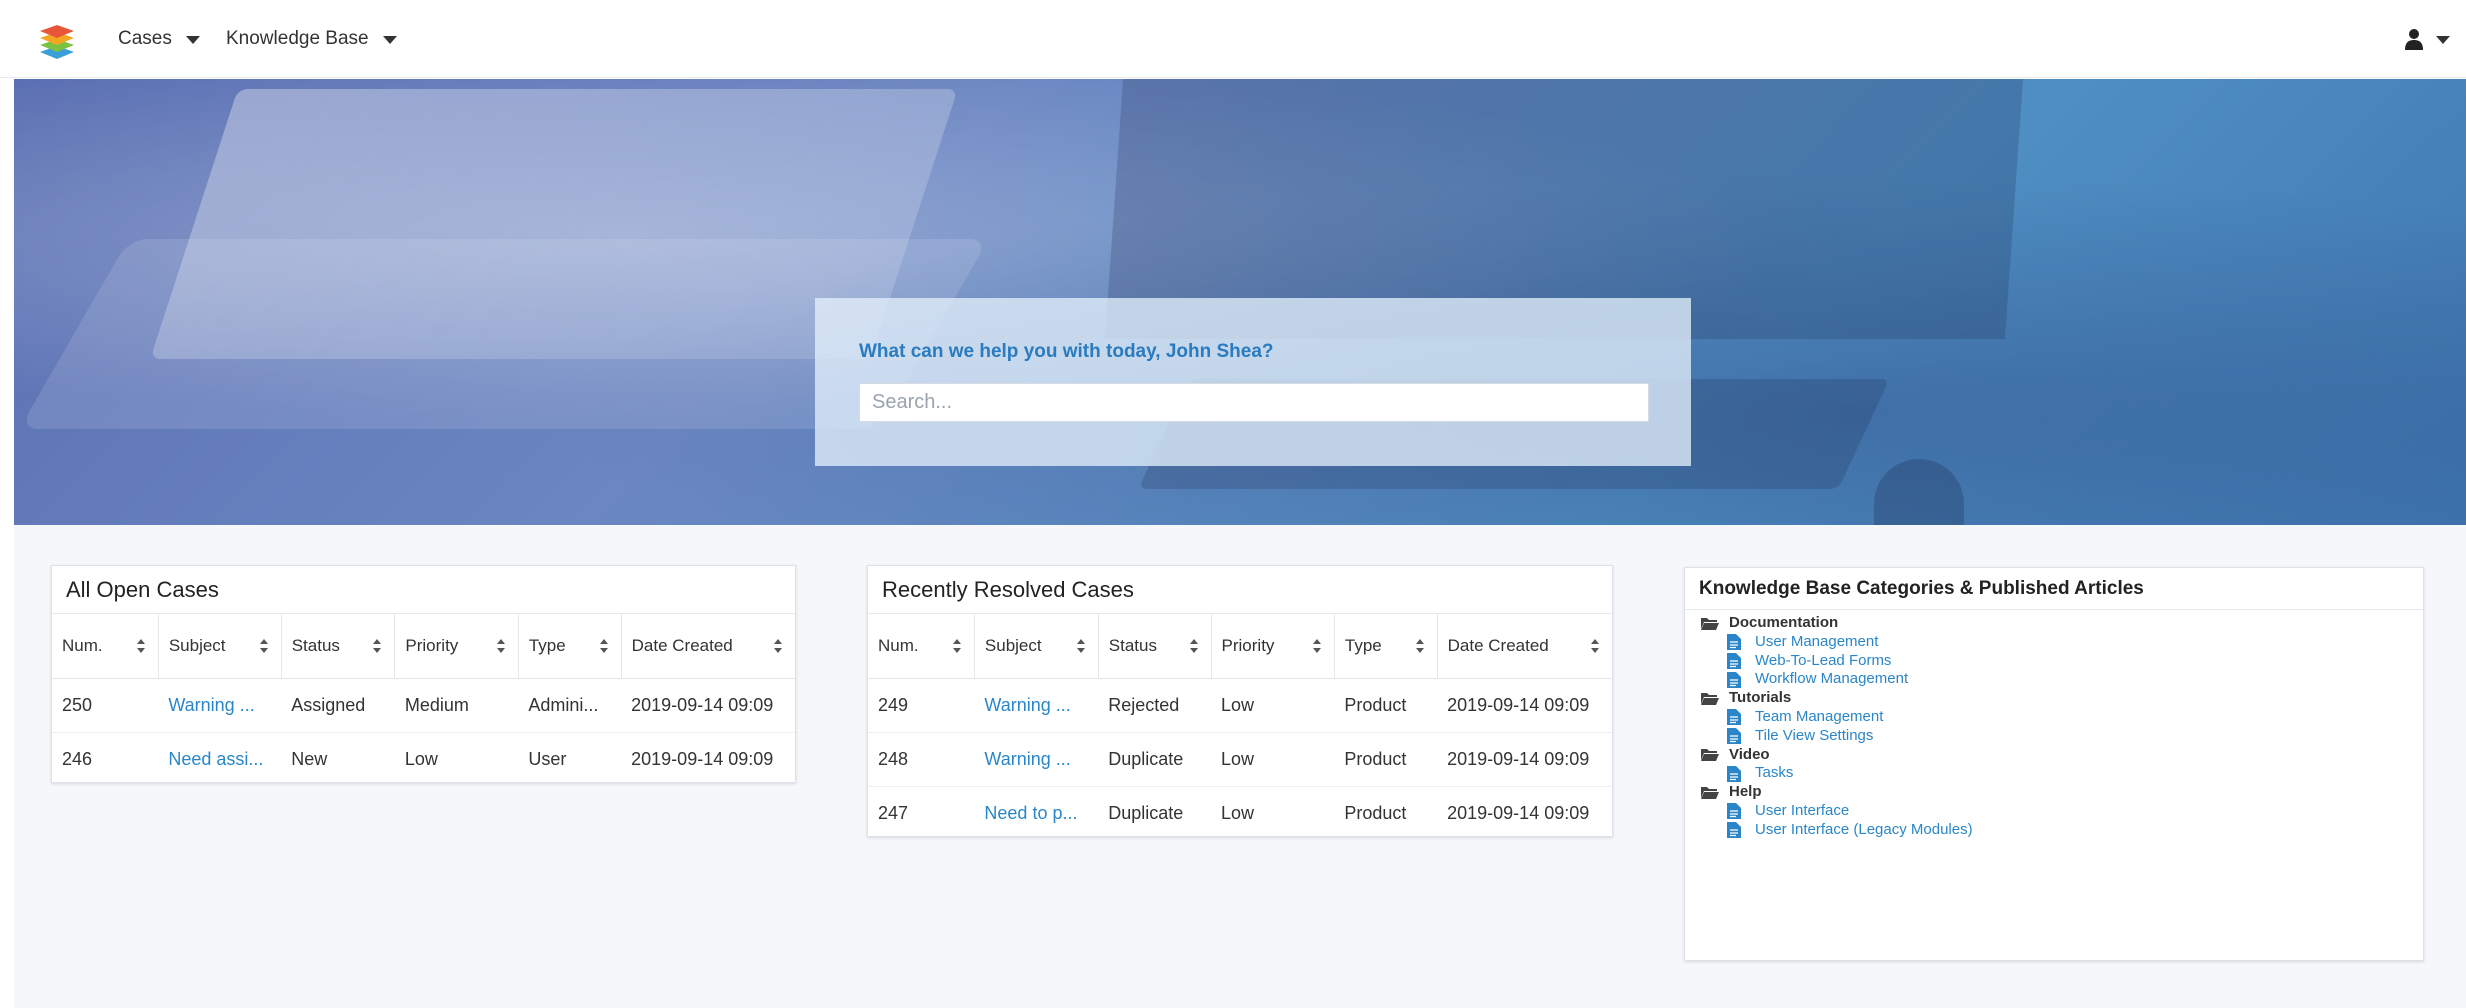  What do you see at coordinates (2054, 679) in the screenshot?
I see `kb-article-link: Workflow Management` at bounding box center [2054, 679].